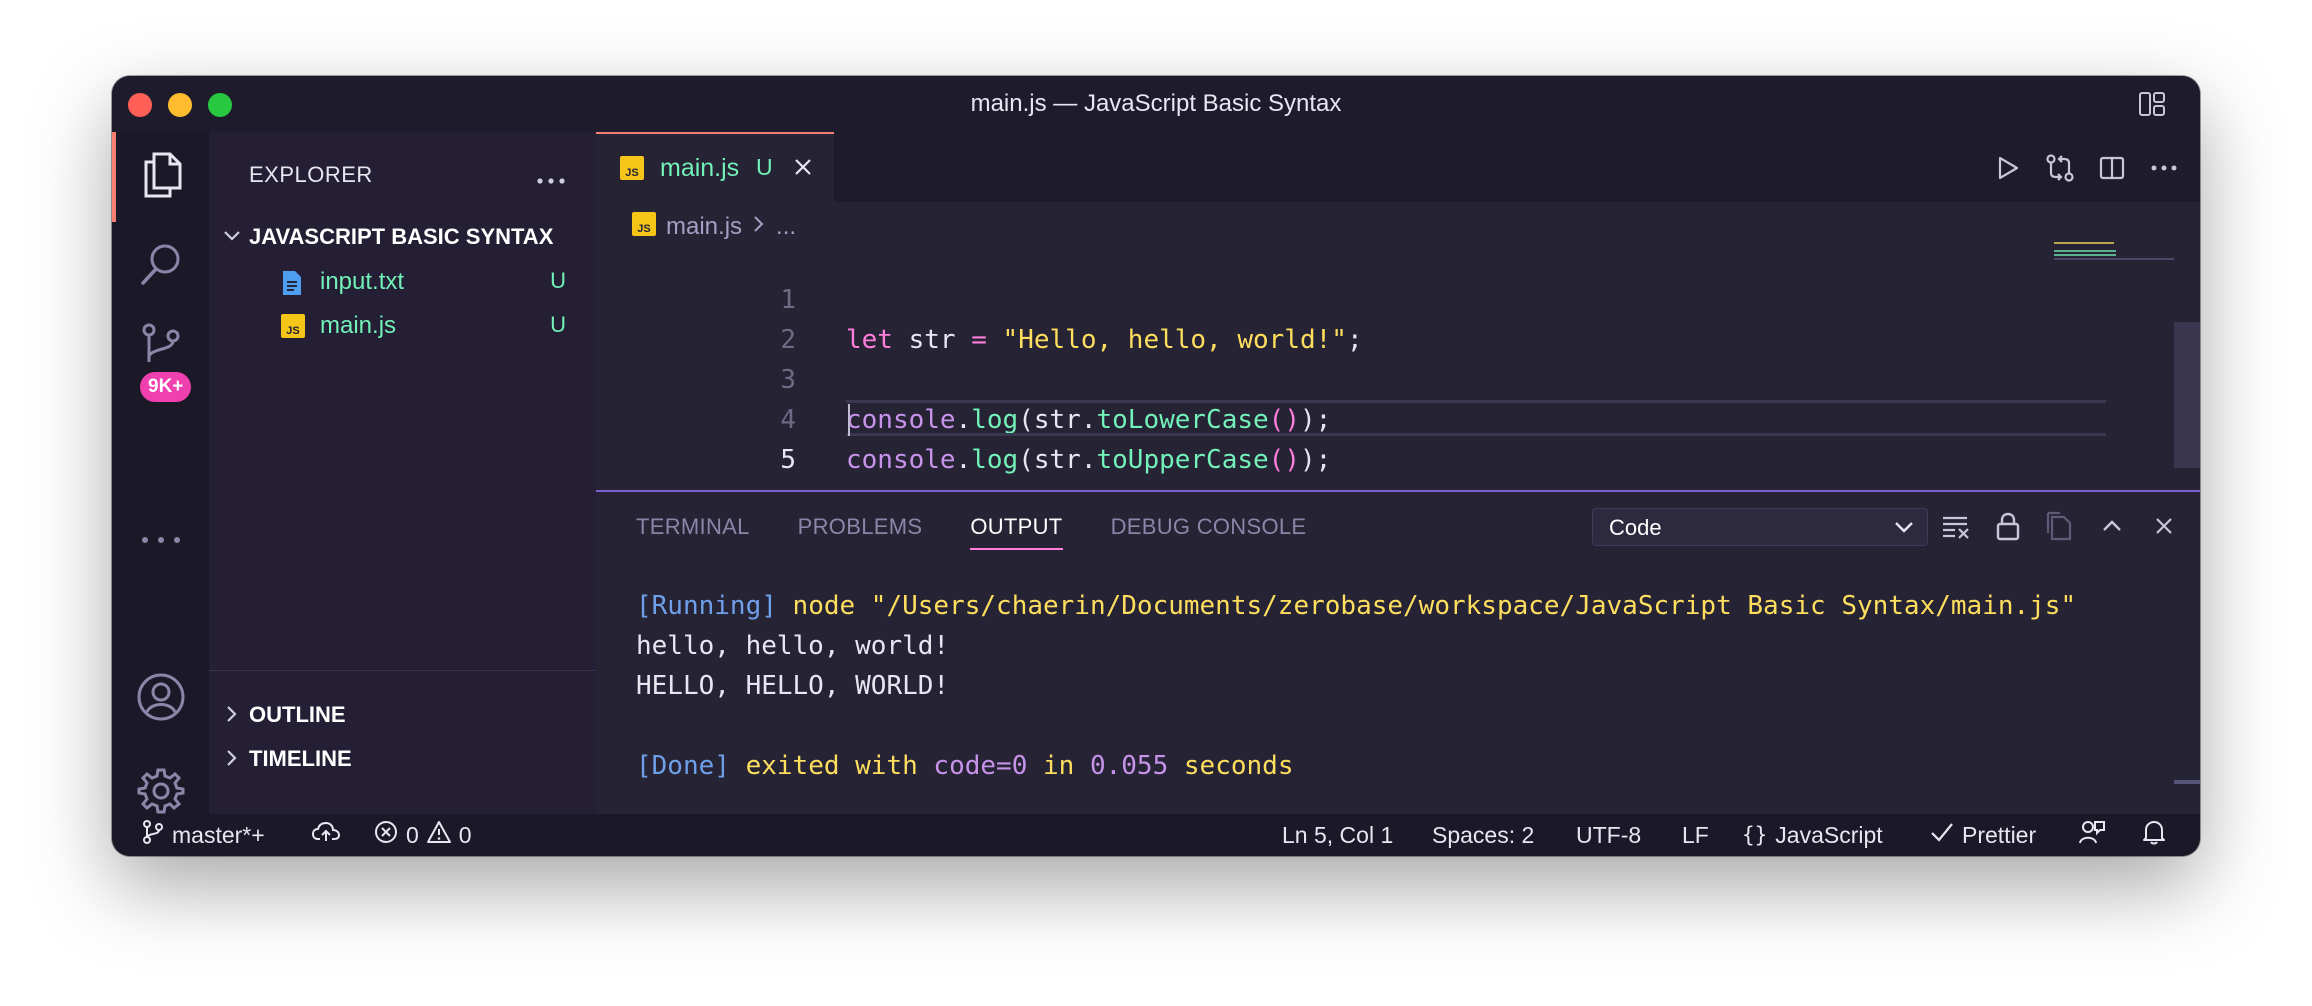  I want to click on sync-button, so click(326, 835).